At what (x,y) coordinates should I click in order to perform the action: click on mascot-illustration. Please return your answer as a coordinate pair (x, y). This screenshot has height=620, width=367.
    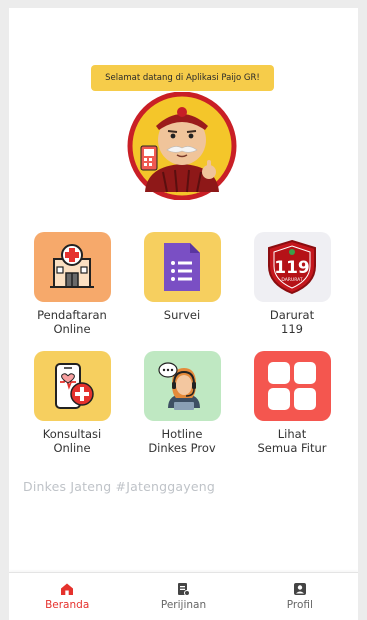
    Looking at the image, I should click on (182, 146).